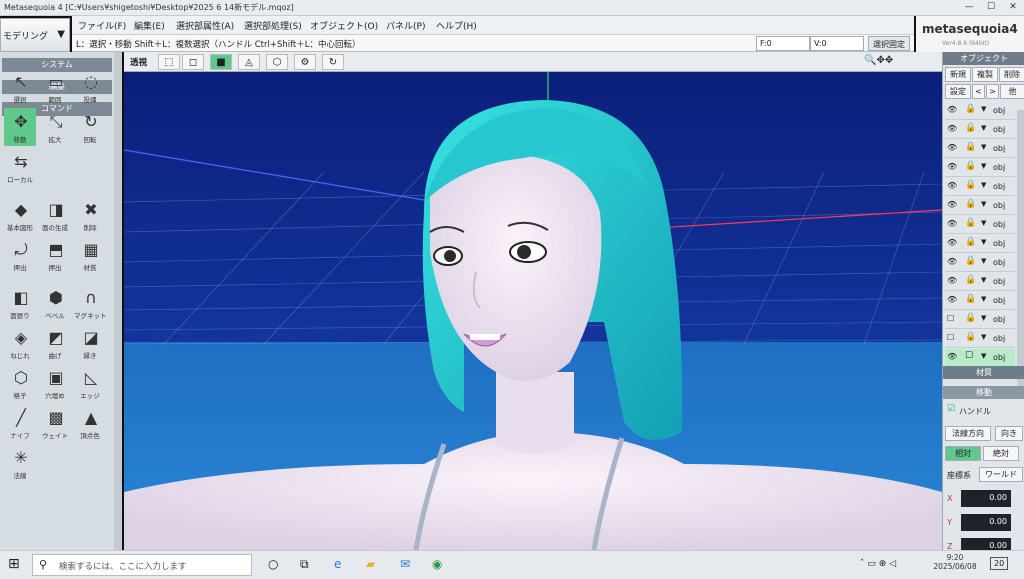  I want to click on cortana-icon: ○, so click(273, 564).